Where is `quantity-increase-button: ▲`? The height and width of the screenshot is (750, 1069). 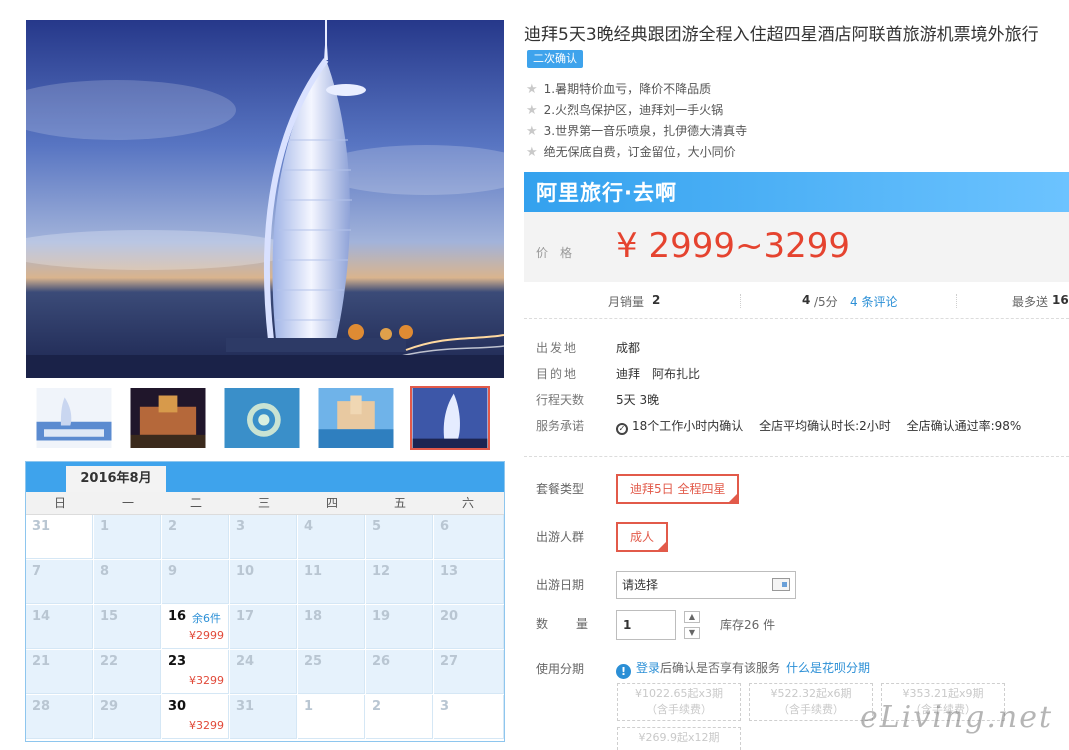 quantity-increase-button: ▲ is located at coordinates (692, 617).